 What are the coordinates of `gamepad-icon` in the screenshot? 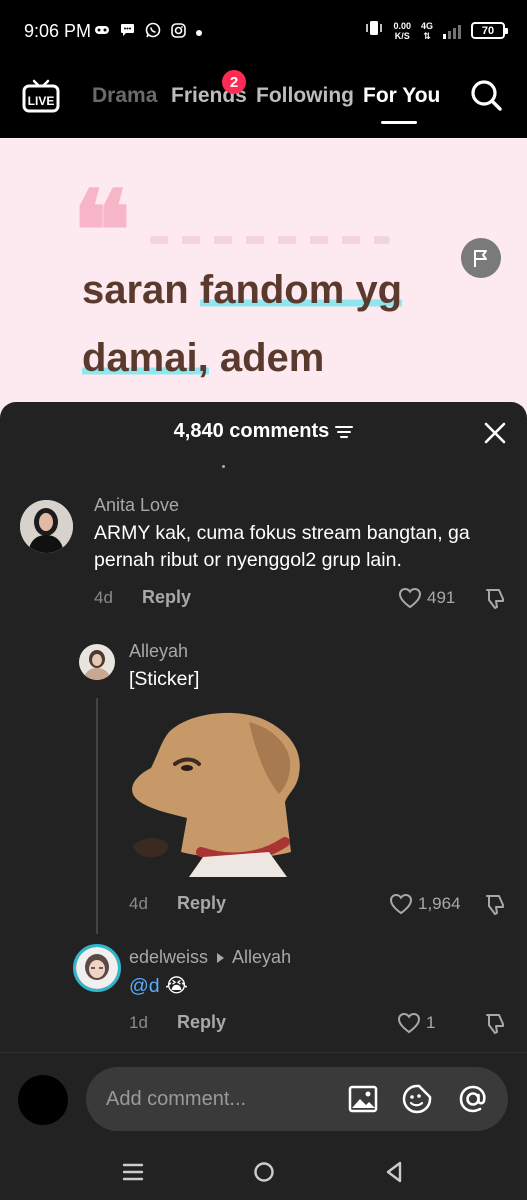 It's located at (102, 31).